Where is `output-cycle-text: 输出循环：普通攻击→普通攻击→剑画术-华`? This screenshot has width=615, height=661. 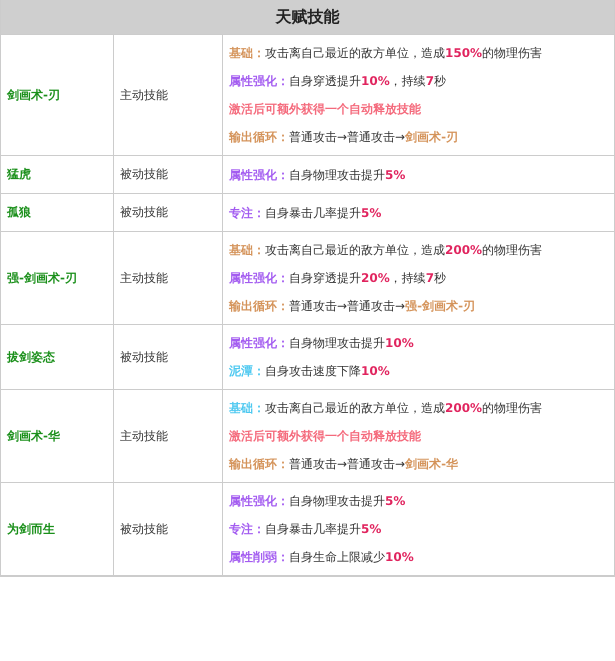
output-cycle-text: 输出循环：普通攻击→普通攻击→剑画术-华 is located at coordinates (344, 464).